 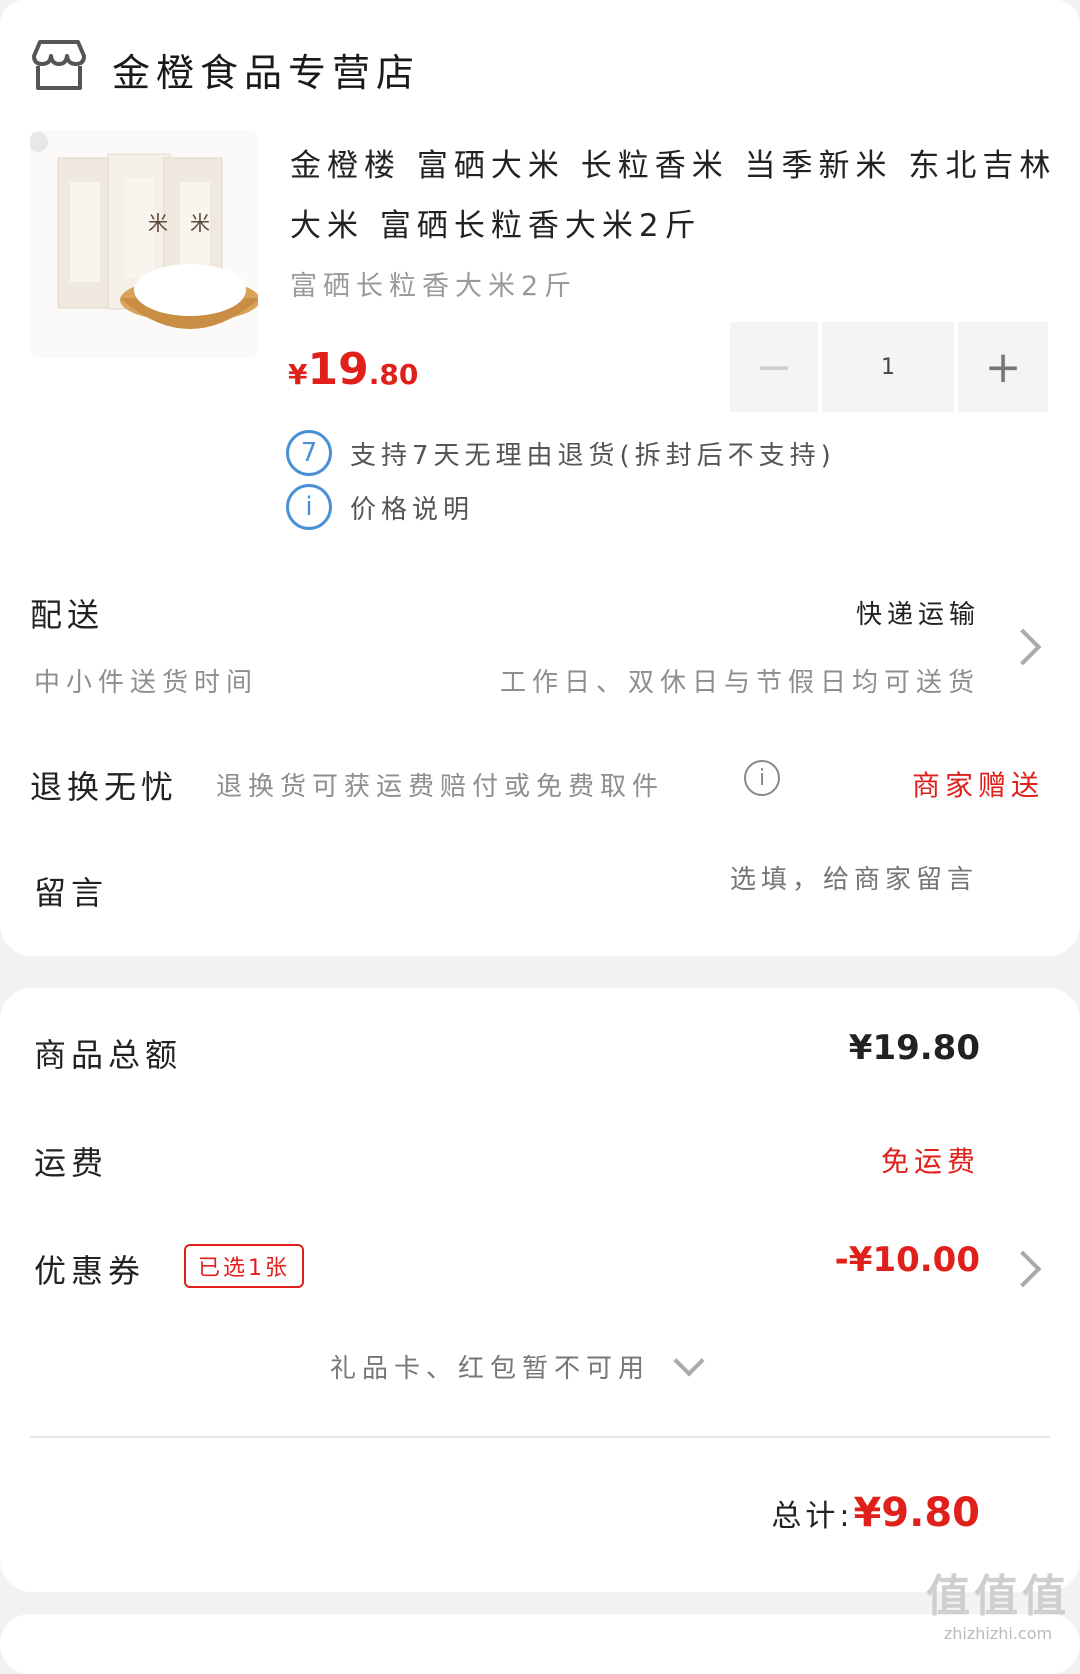 What do you see at coordinates (104, 787) in the screenshot?
I see `return-service-label: 退换无忧` at bounding box center [104, 787].